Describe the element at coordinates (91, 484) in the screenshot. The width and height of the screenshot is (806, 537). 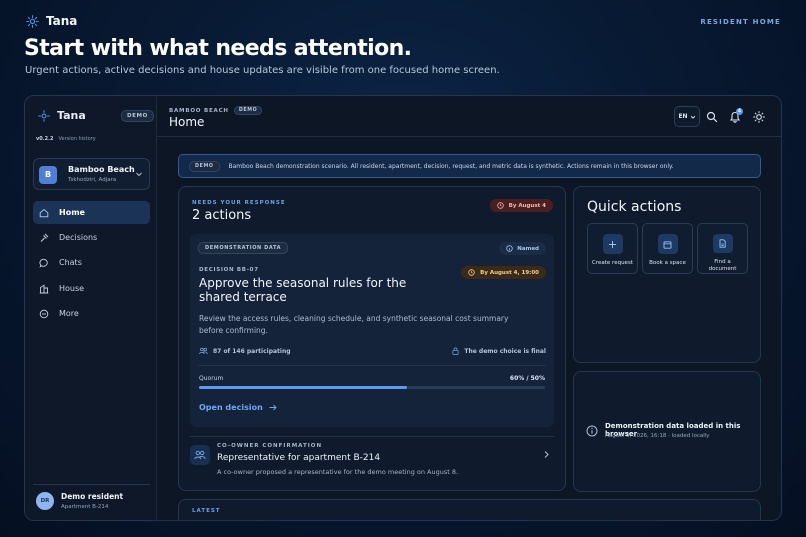
I see `sidebar-divider` at that location.